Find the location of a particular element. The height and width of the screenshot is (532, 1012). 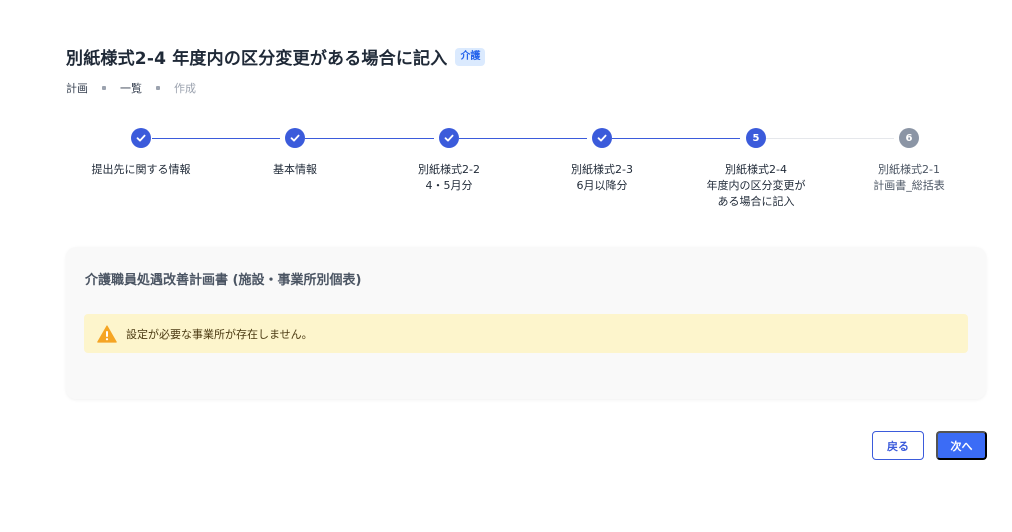

step-2: 基本情報 is located at coordinates (295, 153).